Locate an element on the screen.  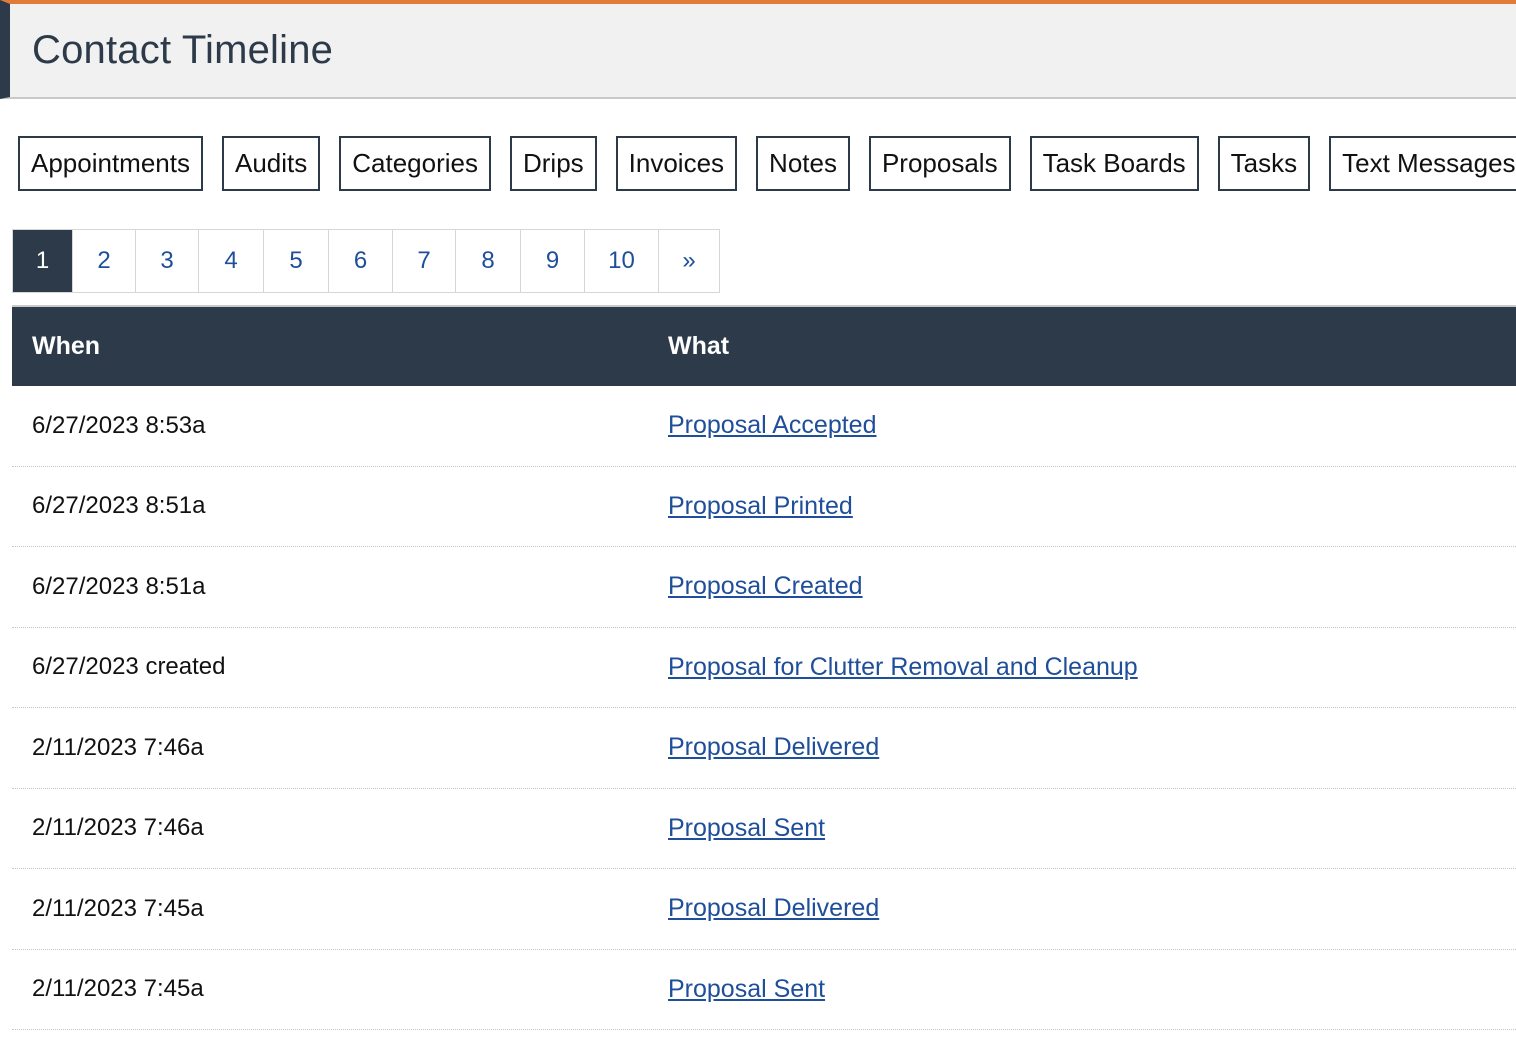
filter-button-invoices: Invoices is located at coordinates (676, 163).